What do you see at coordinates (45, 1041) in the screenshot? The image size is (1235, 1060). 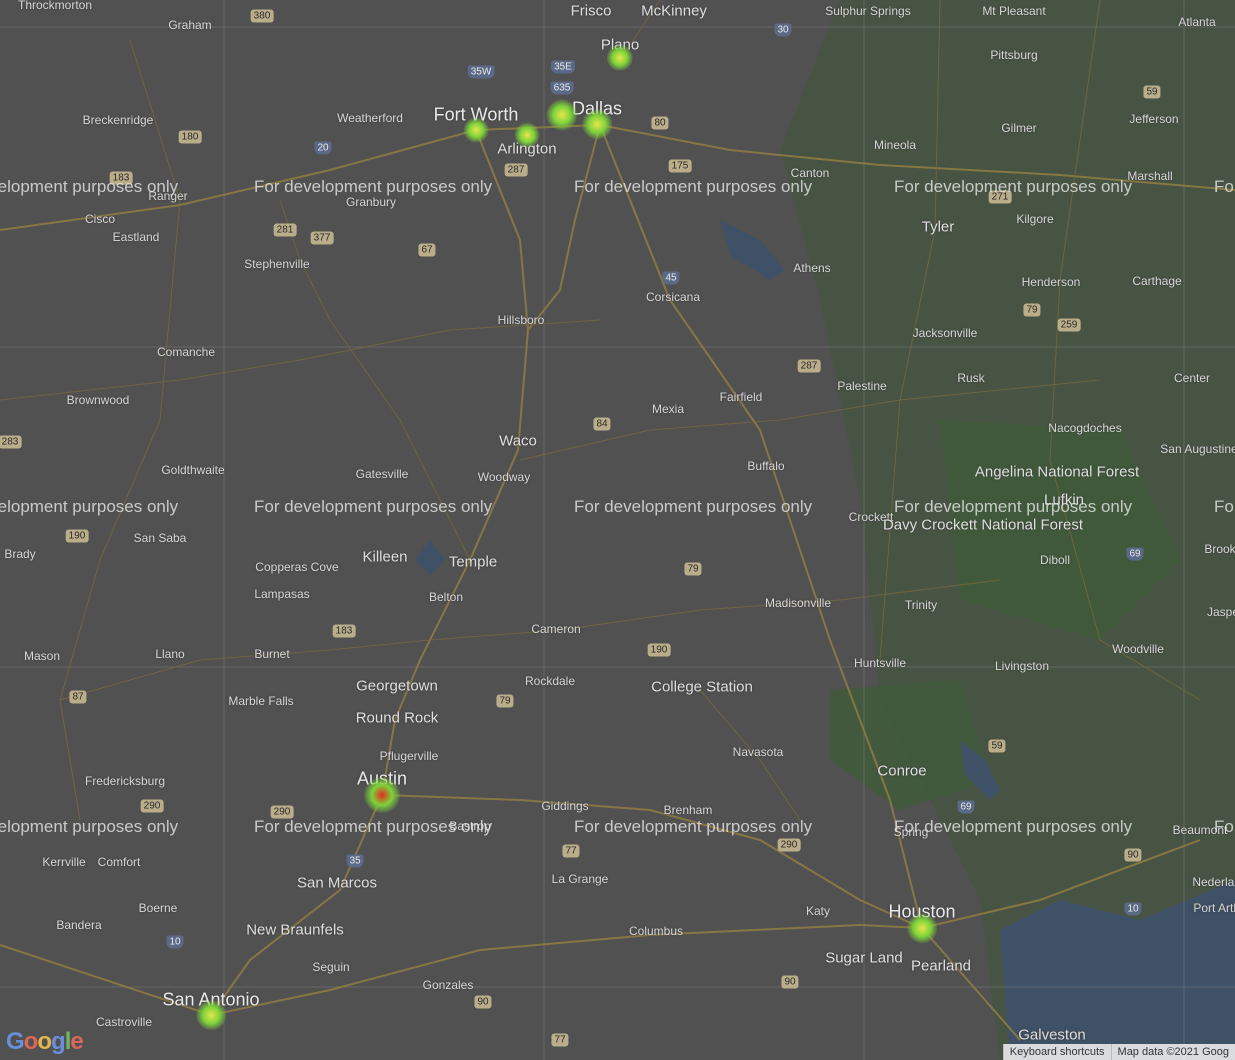 I see `google-logo: Google` at bounding box center [45, 1041].